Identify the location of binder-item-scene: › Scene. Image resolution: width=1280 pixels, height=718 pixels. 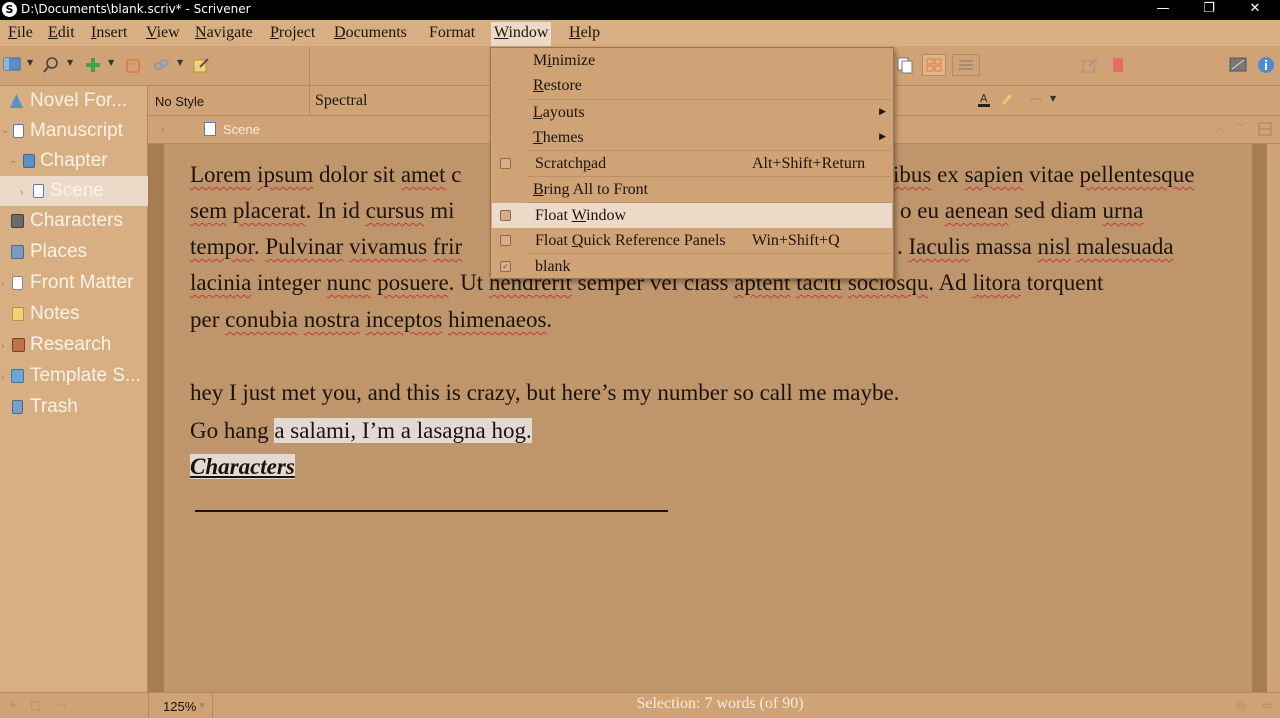
(74, 191).